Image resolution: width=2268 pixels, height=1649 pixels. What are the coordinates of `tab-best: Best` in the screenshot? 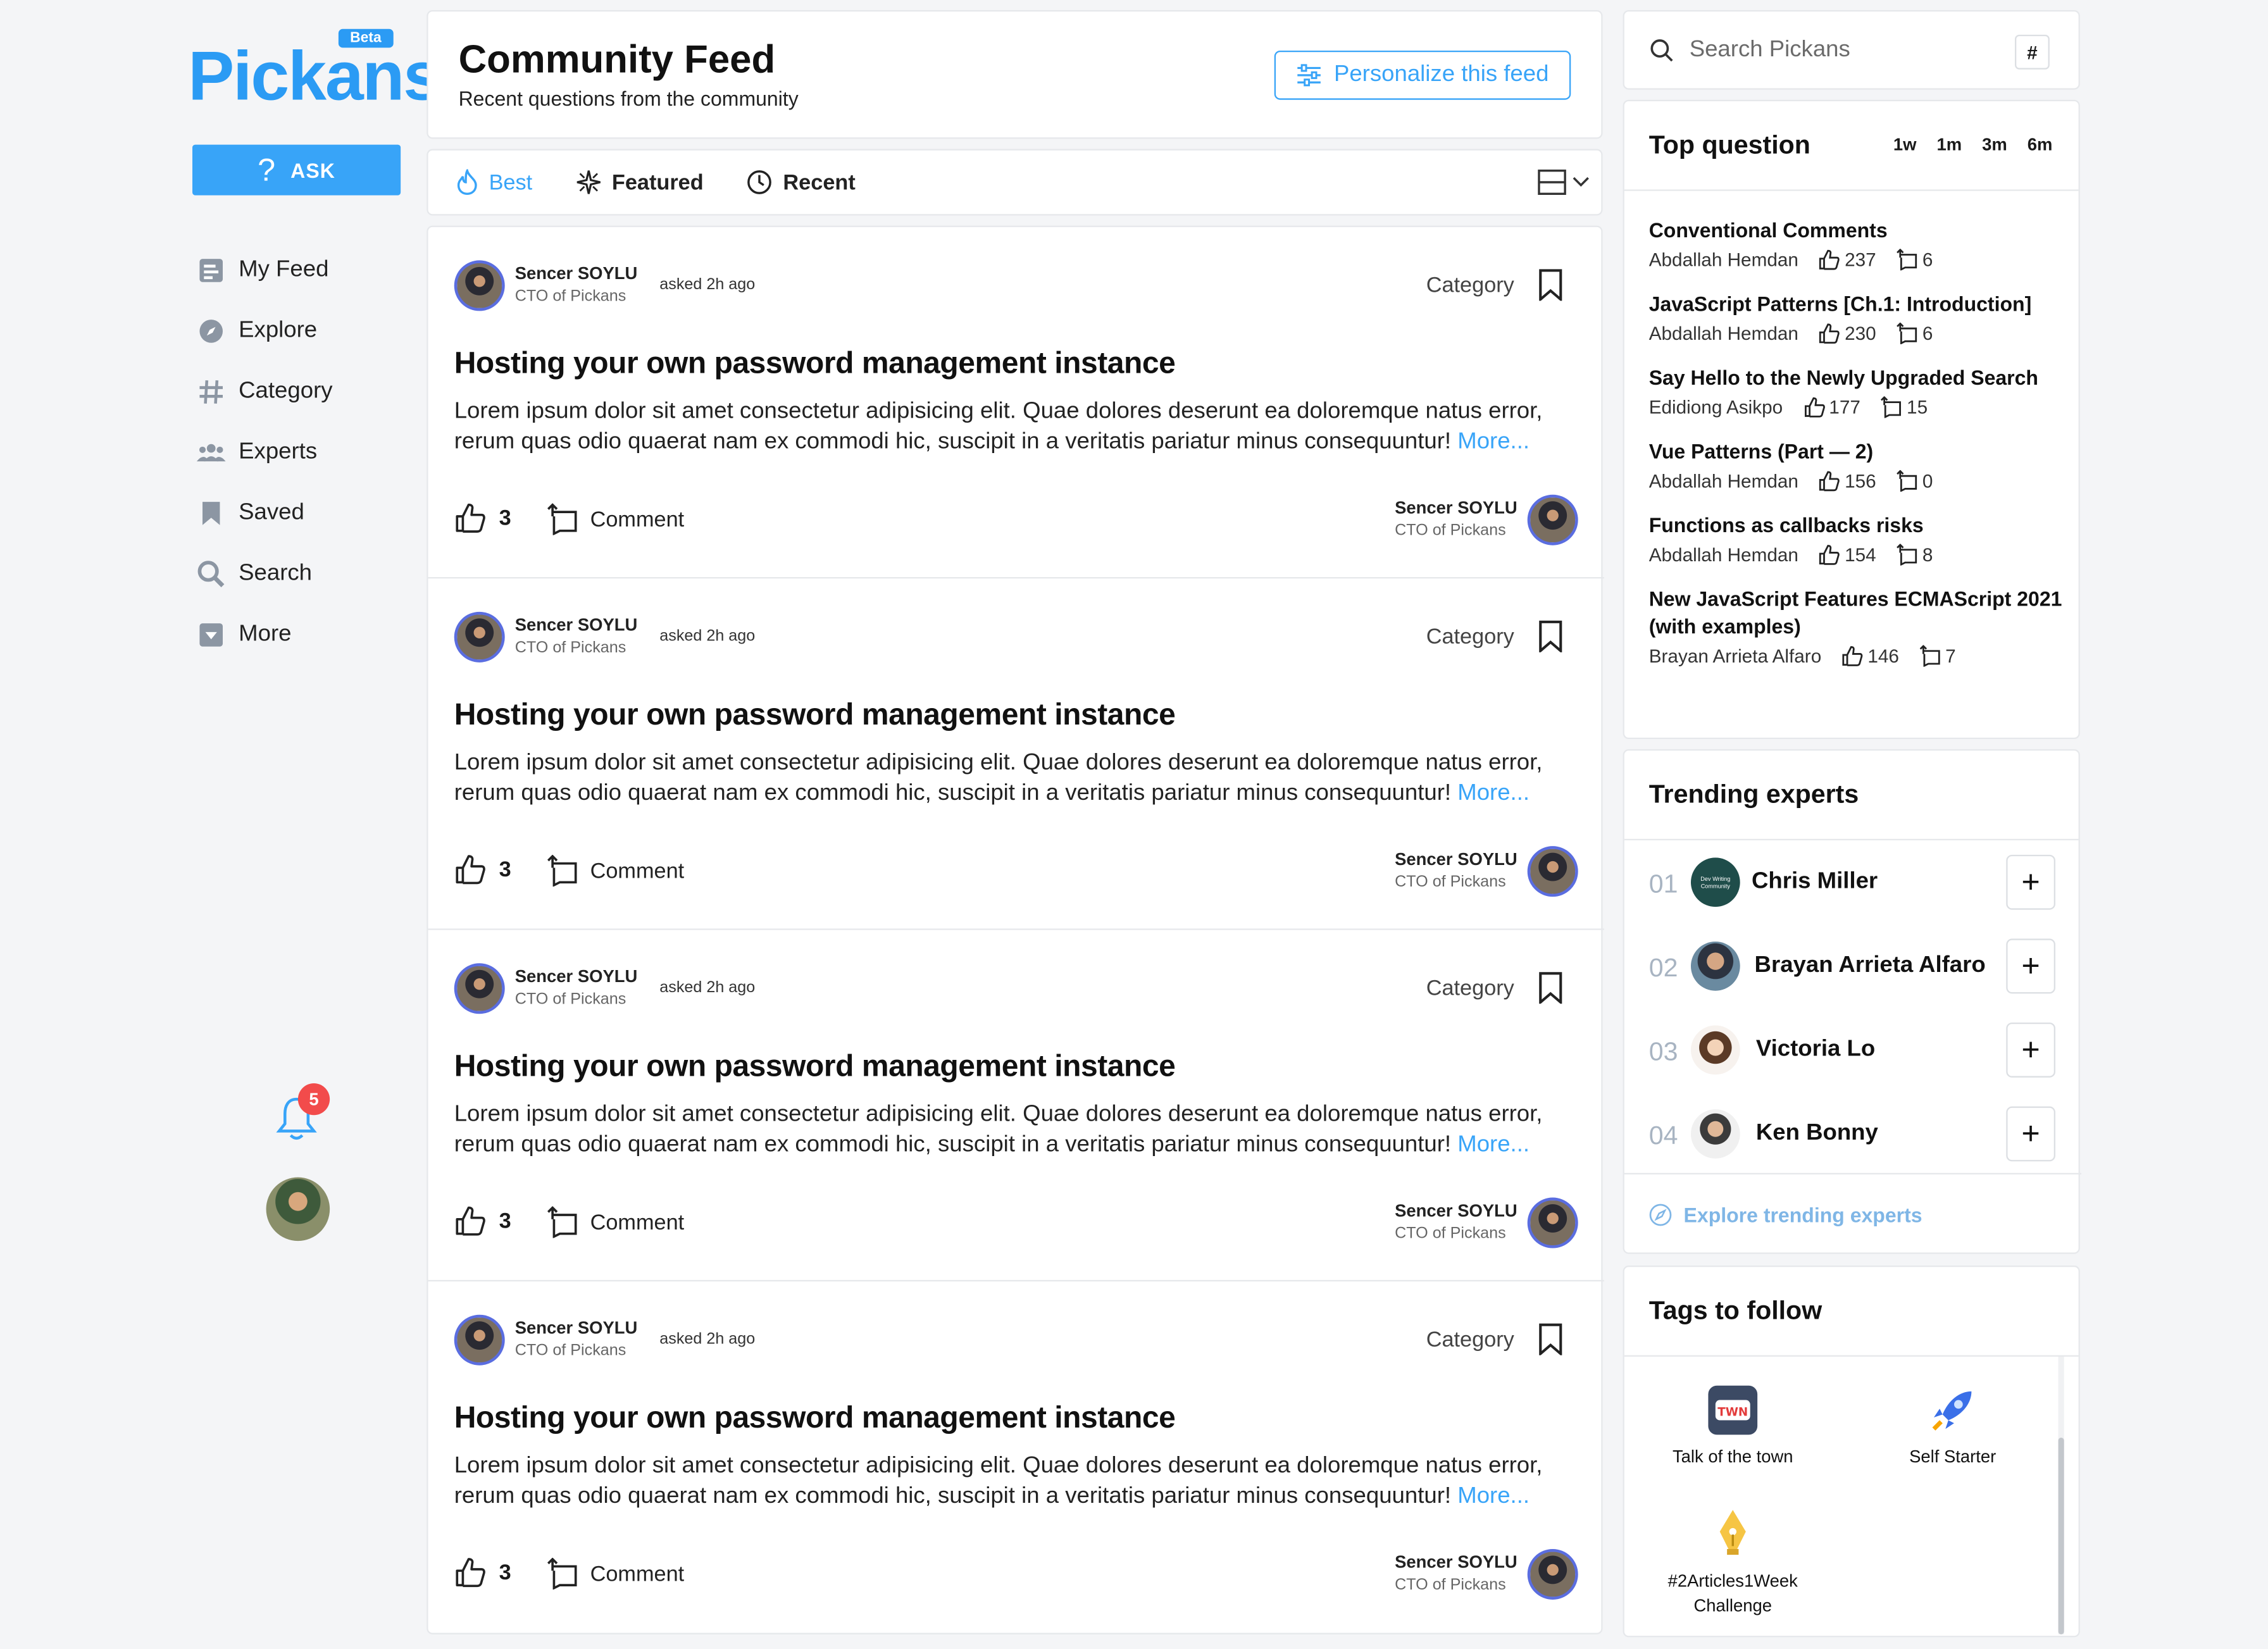 It's located at (494, 182).